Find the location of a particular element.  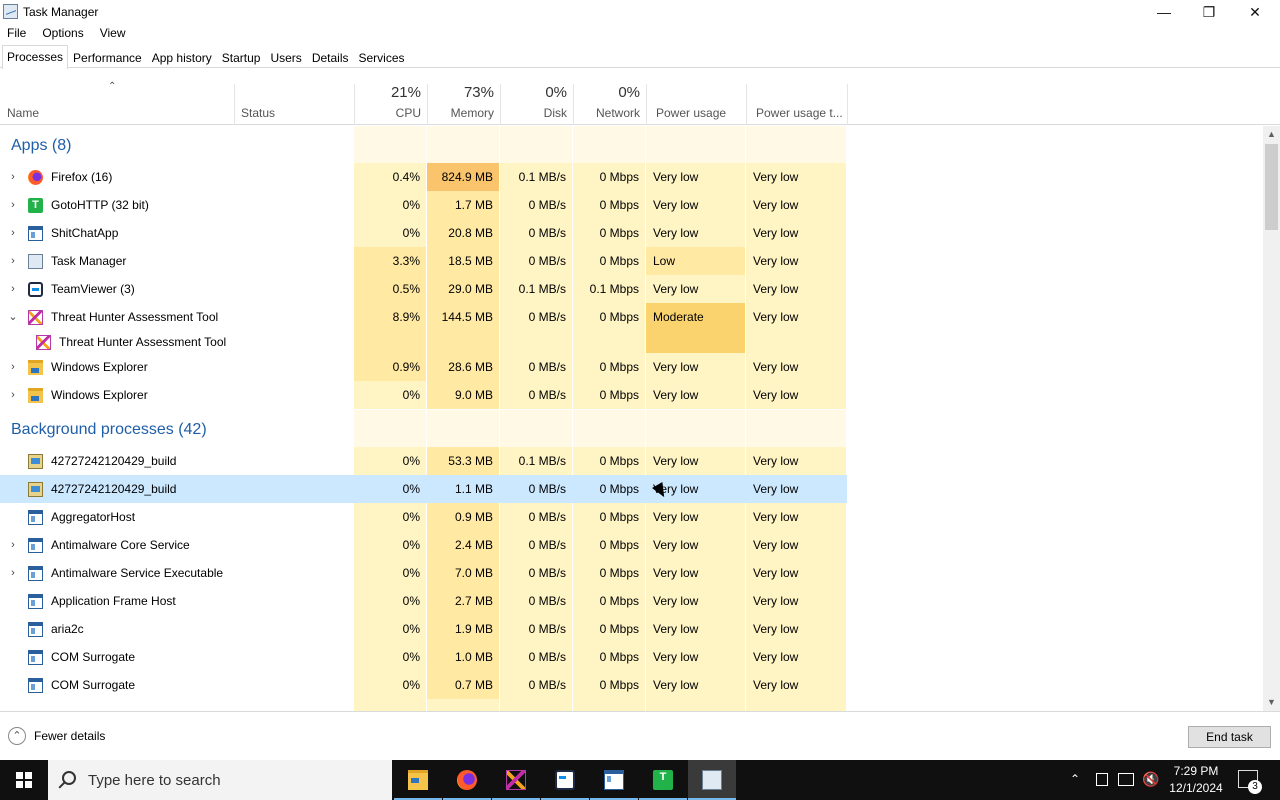

tray-device-icon is located at coordinates (1102, 779).